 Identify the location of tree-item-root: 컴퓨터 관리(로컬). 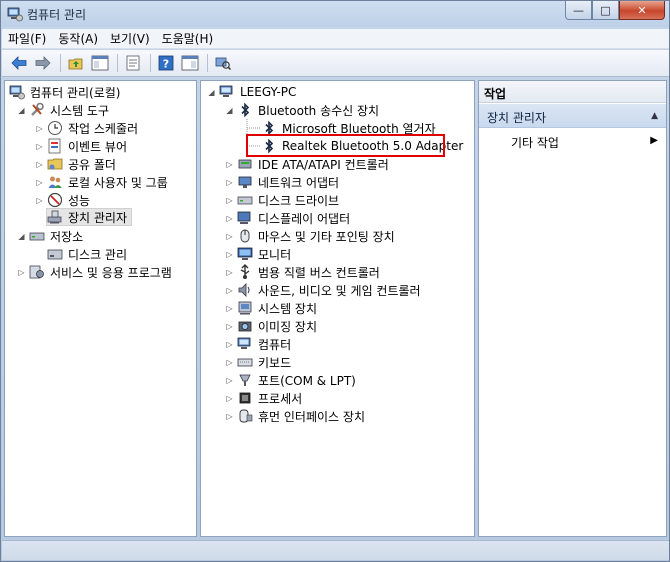
(65, 92).